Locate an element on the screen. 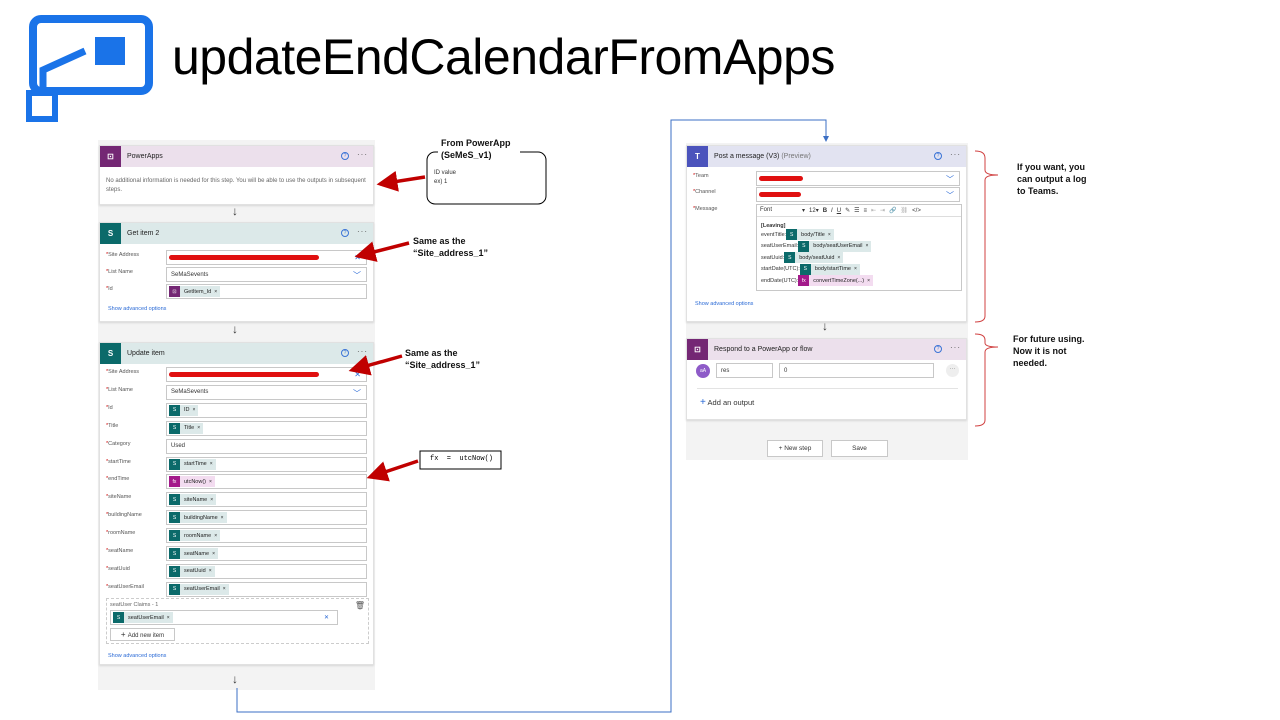 The height and width of the screenshot is (720, 1280). message-line-label: endDate(UTC): is located at coordinates (780, 280).